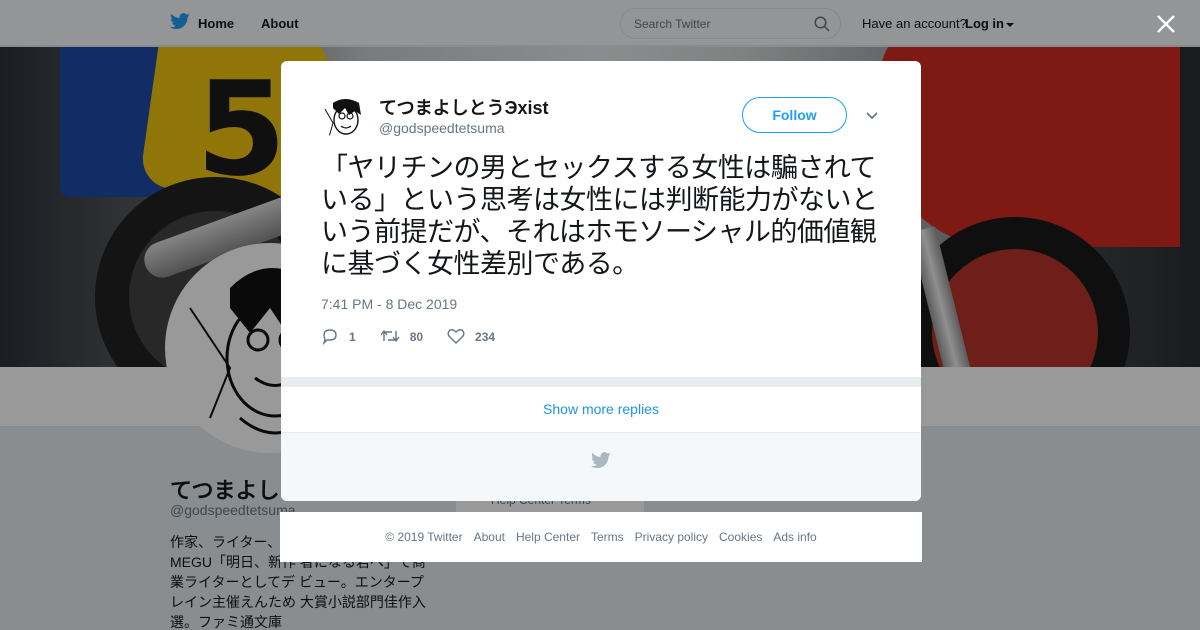 This screenshot has height=630, width=1200. I want to click on tweet-actions: 1 80 234, so click(420, 337).